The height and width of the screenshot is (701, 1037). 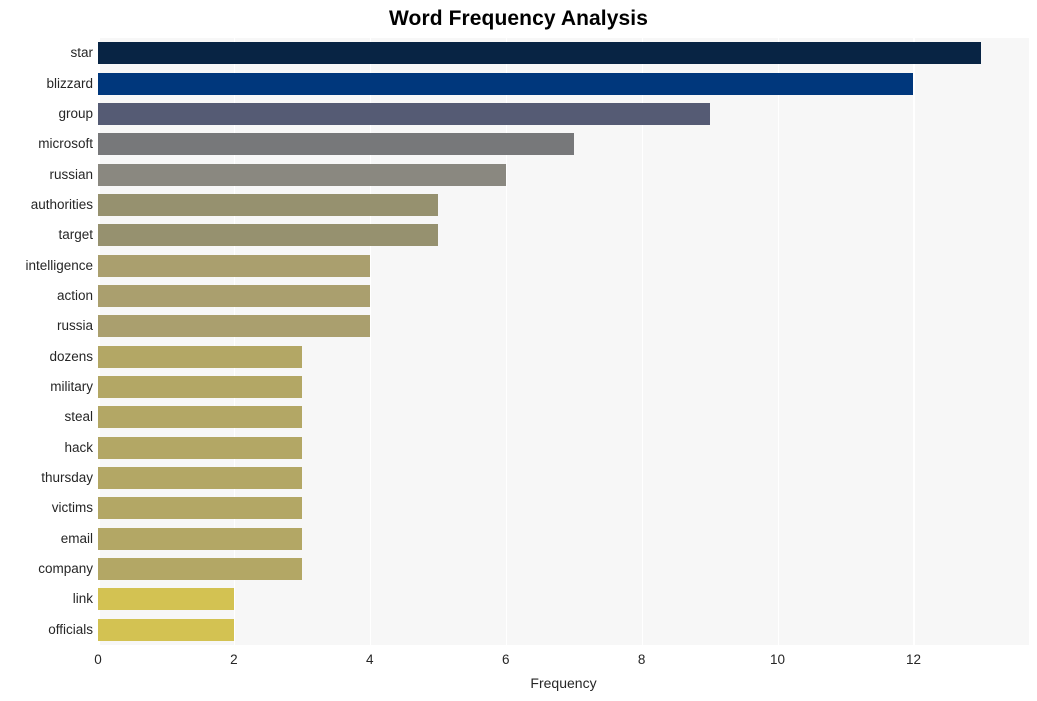 What do you see at coordinates (268, 204) in the screenshot?
I see `bar-authorities` at bounding box center [268, 204].